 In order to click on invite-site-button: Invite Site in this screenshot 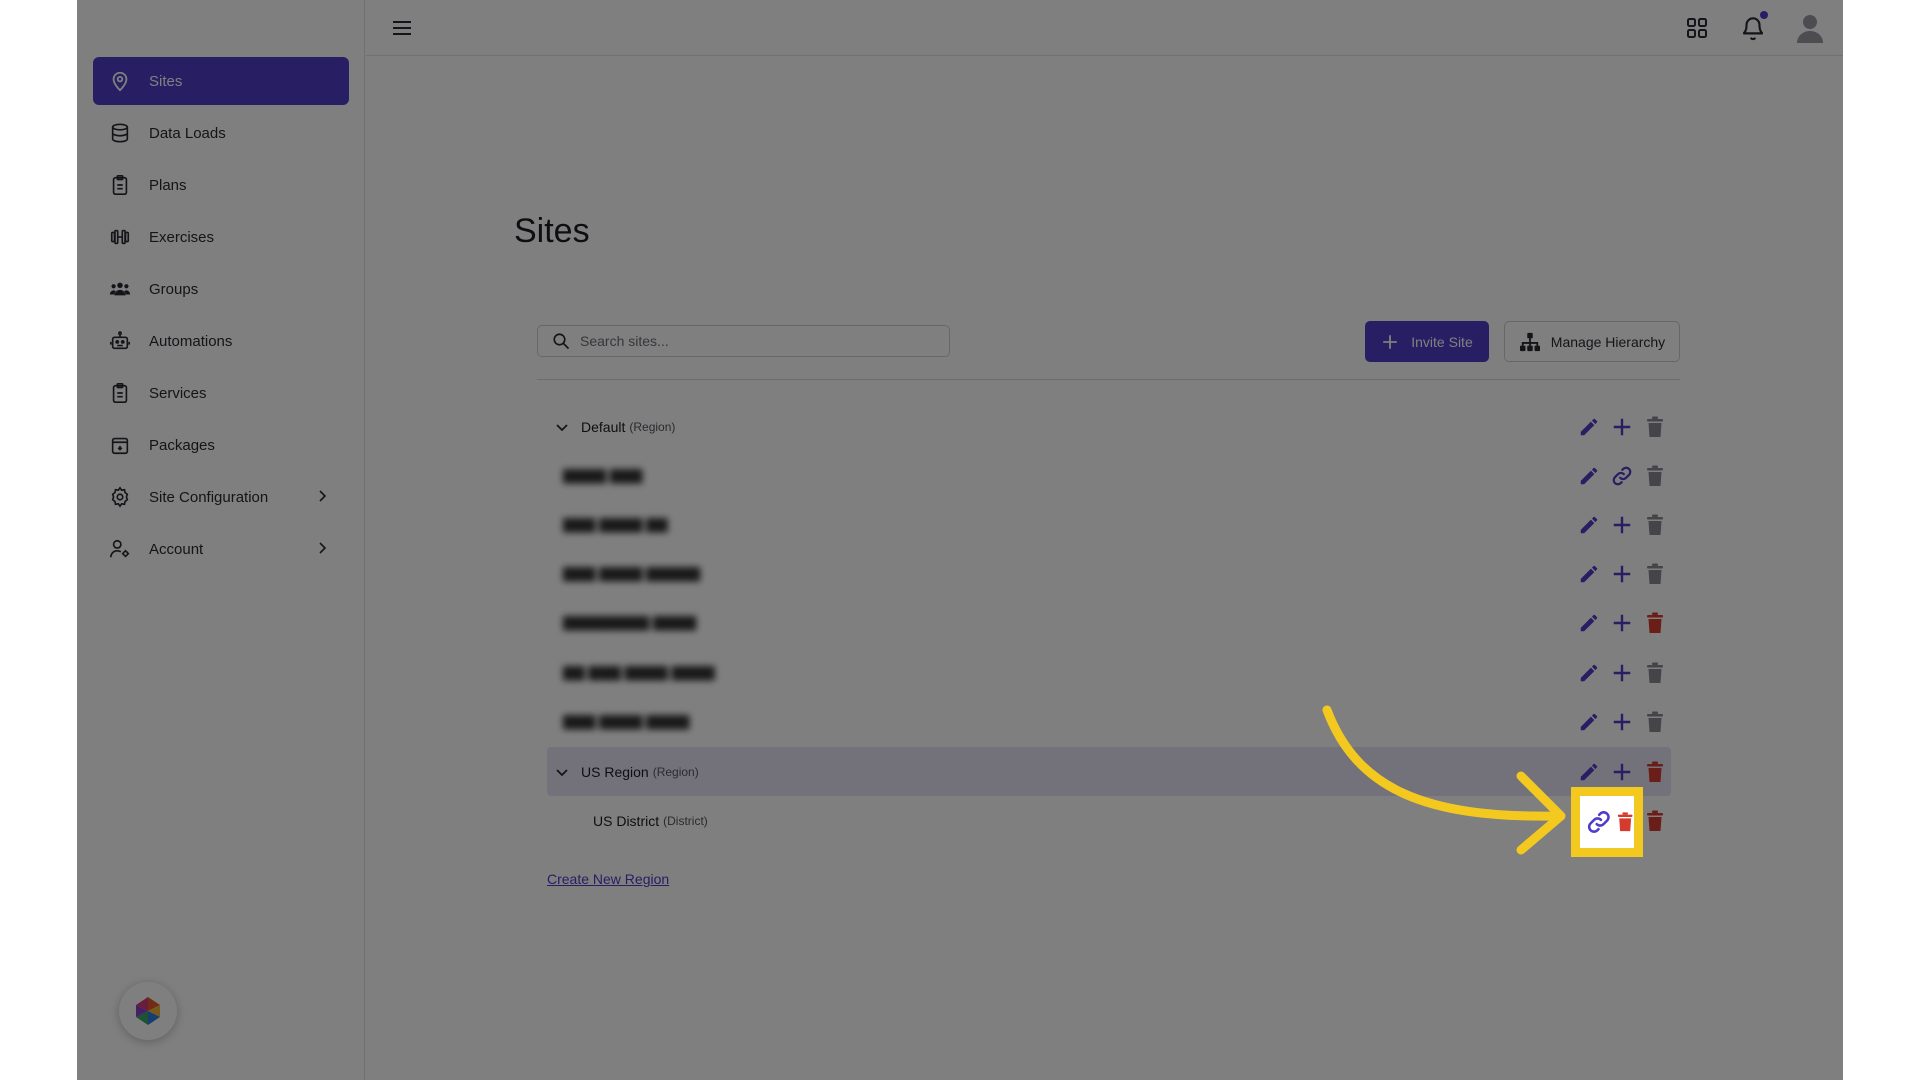, I will do `click(1427, 341)`.